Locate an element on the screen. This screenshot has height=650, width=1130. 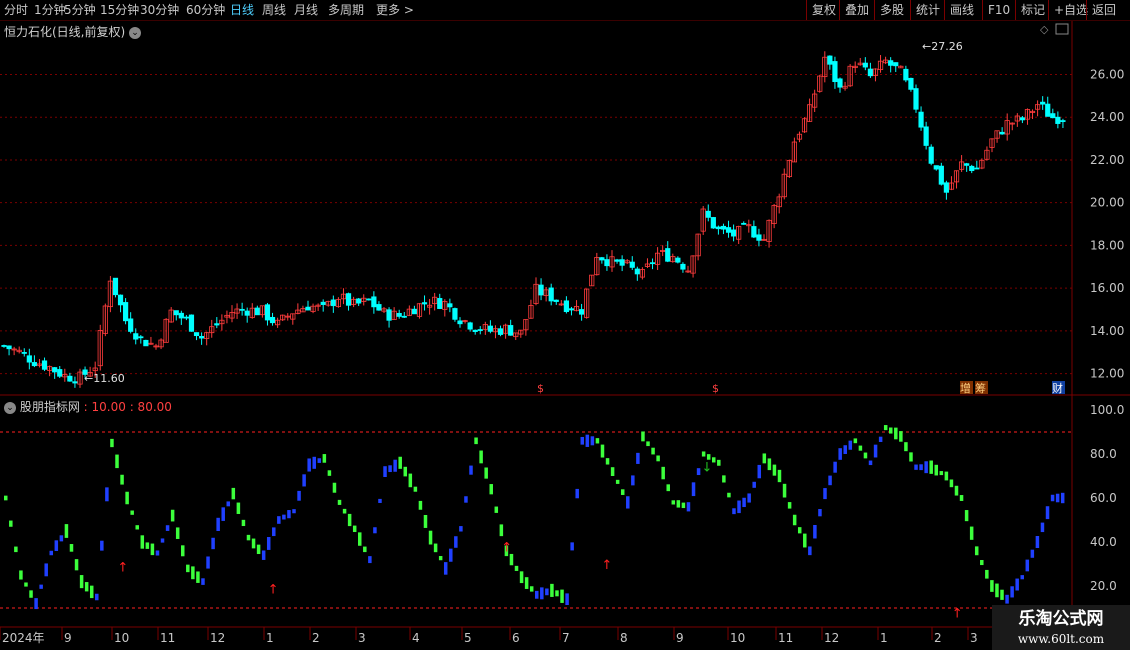
time-tick-label: 10 is located at coordinates (121, 638).